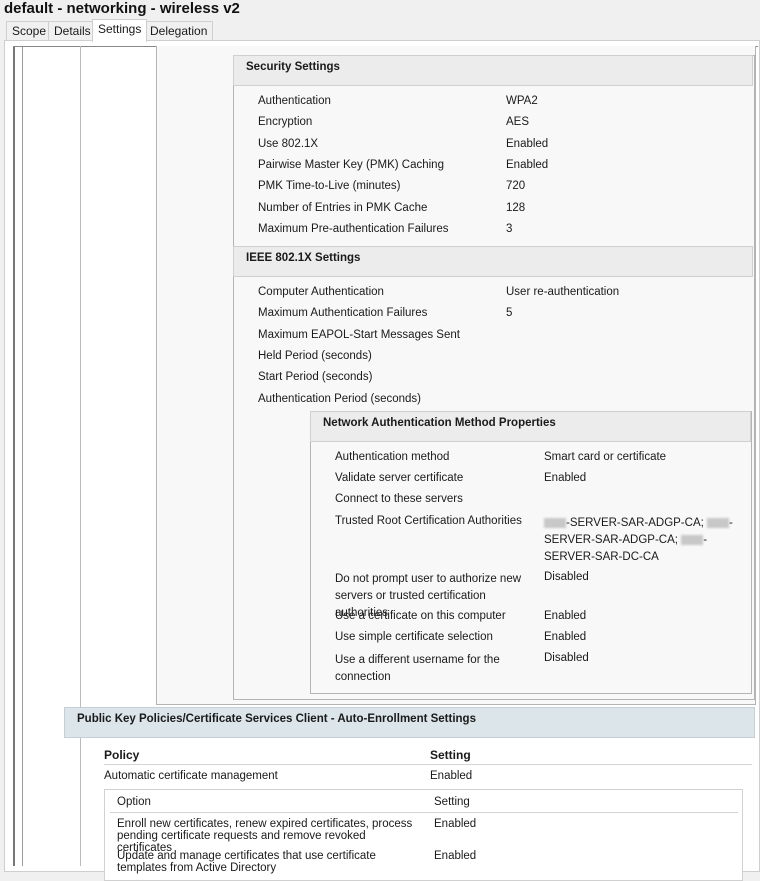 This screenshot has width=760, height=881. Describe the element at coordinates (288, 143) in the screenshot. I see `setting-label: Use 802.1X` at that location.